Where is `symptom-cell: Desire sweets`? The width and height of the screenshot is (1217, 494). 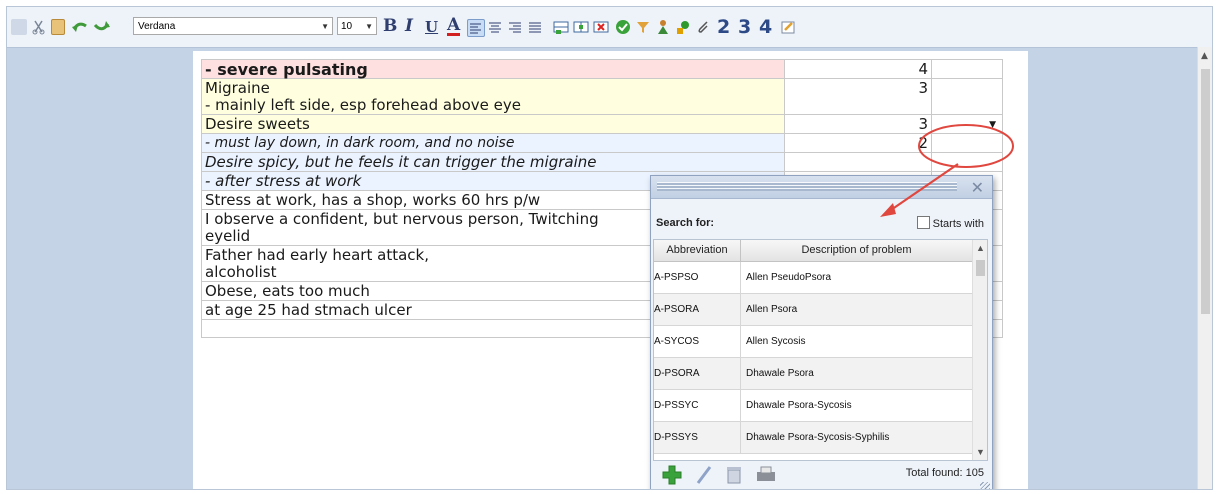
symptom-cell: Desire sweets is located at coordinates (493, 124).